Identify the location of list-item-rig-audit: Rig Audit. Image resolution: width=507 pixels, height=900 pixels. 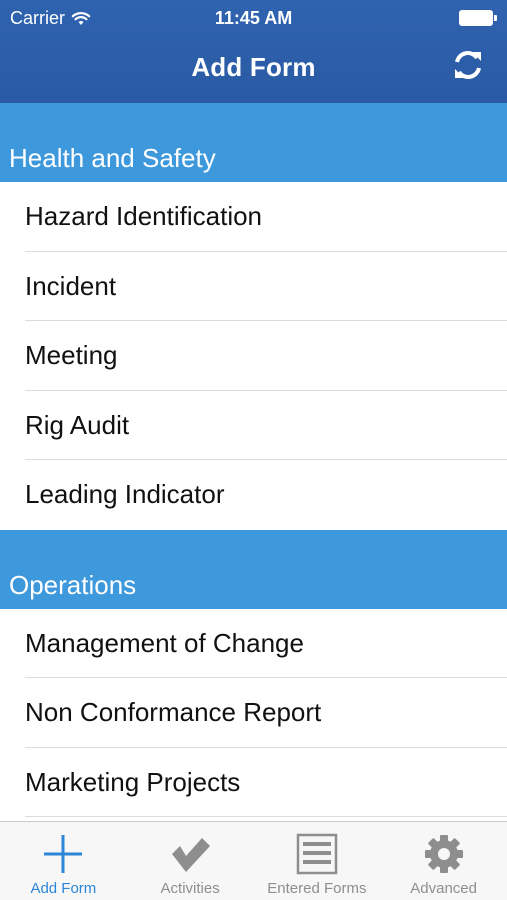
(253, 425).